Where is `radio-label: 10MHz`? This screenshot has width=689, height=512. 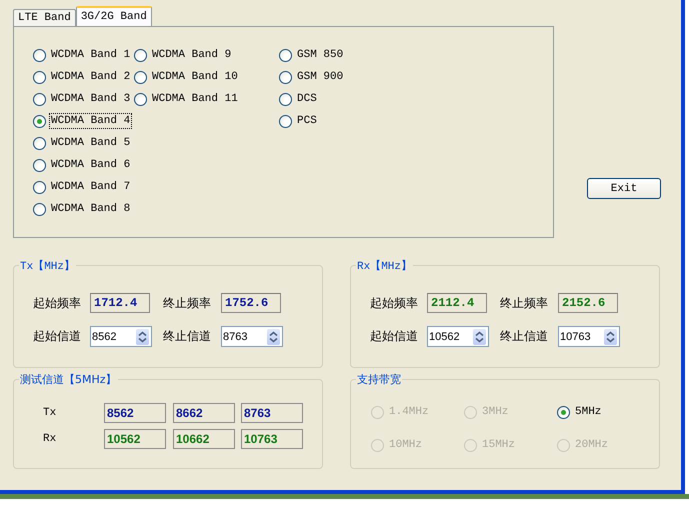 radio-label: 10MHz is located at coordinates (406, 445).